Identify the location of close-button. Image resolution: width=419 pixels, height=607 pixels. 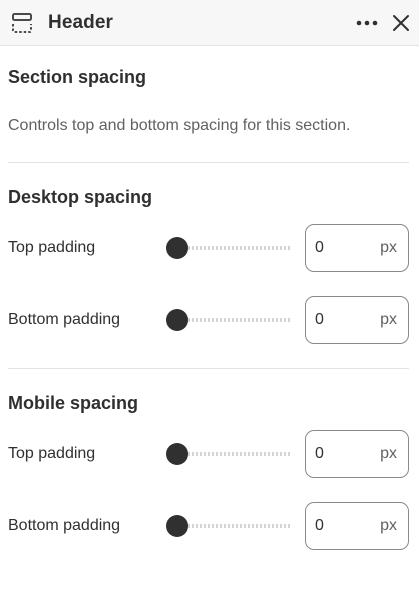
(401, 23).